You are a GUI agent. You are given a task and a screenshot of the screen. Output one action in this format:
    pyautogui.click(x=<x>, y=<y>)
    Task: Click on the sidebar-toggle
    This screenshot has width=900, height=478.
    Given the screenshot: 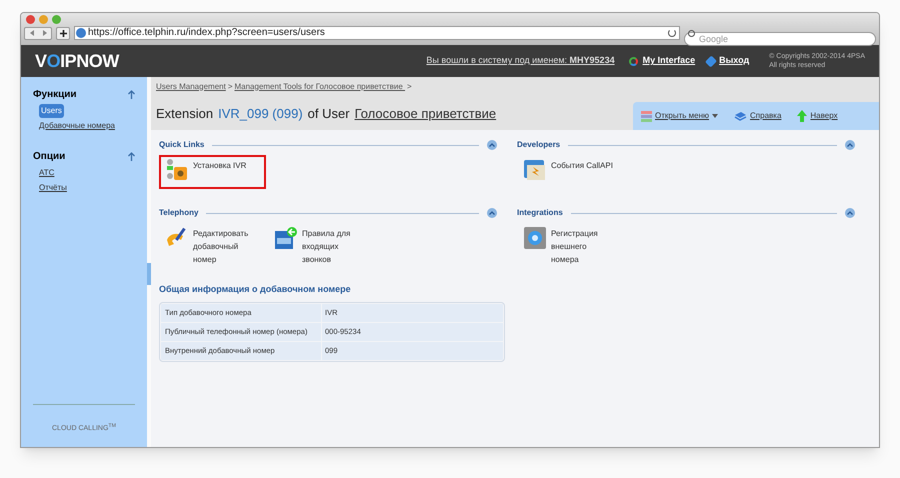 What is the action you would take?
    pyautogui.click(x=149, y=274)
    